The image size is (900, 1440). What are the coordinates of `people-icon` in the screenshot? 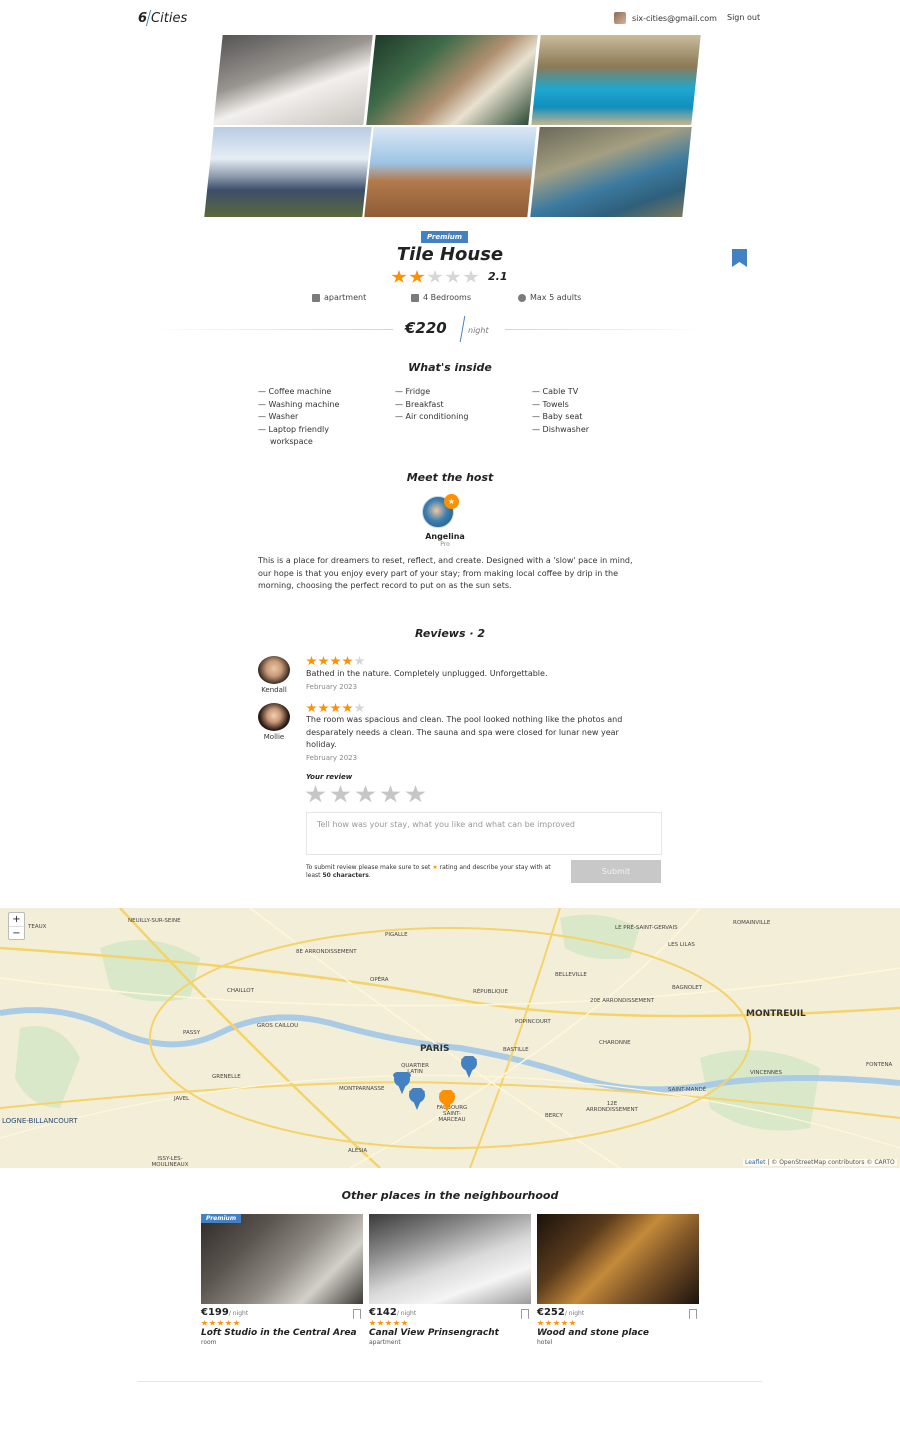 It's located at (522, 297).